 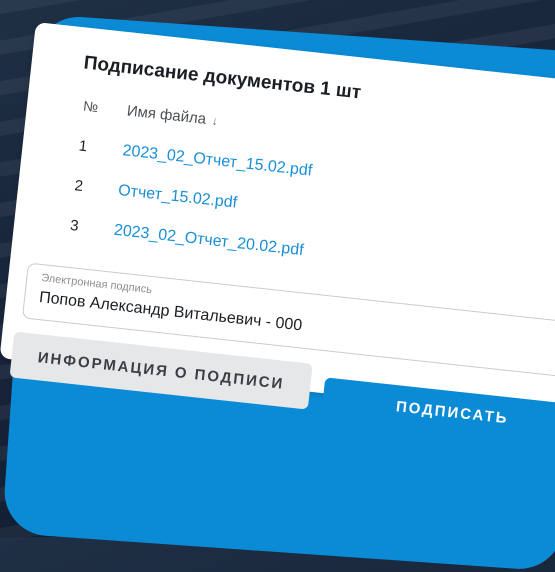 What do you see at coordinates (208, 241) in the screenshot?
I see `file-link: 2023_02_Отчет_20.02.pdf` at bounding box center [208, 241].